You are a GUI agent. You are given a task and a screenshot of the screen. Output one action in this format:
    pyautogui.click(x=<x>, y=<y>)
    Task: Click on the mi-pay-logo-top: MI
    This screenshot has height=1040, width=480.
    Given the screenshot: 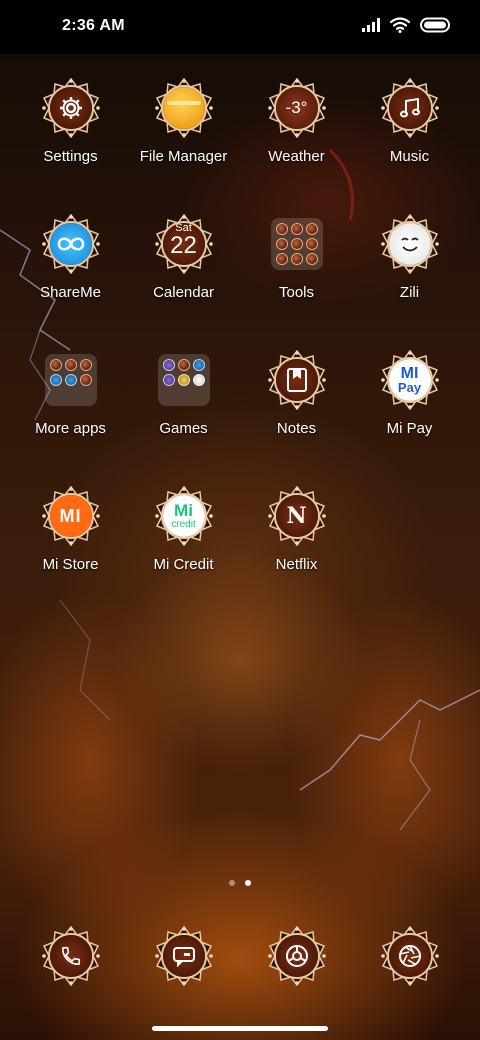 What is the action you would take?
    pyautogui.click(x=409, y=373)
    